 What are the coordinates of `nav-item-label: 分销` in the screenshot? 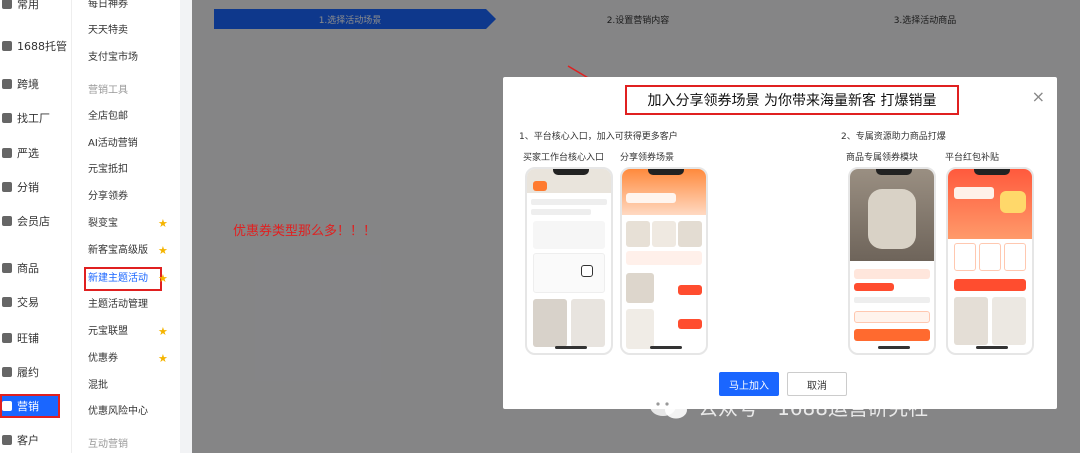 It's located at (28, 187).